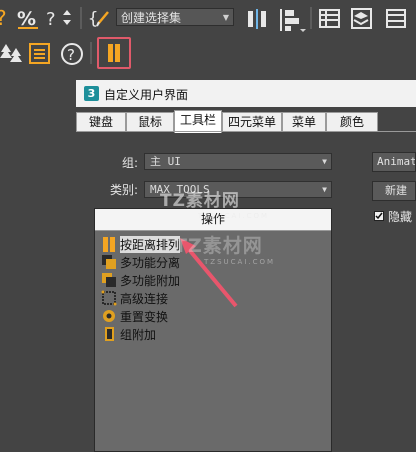 This screenshot has height=452, width=416. I want to click on annotation-arrow, so click(209, 273).